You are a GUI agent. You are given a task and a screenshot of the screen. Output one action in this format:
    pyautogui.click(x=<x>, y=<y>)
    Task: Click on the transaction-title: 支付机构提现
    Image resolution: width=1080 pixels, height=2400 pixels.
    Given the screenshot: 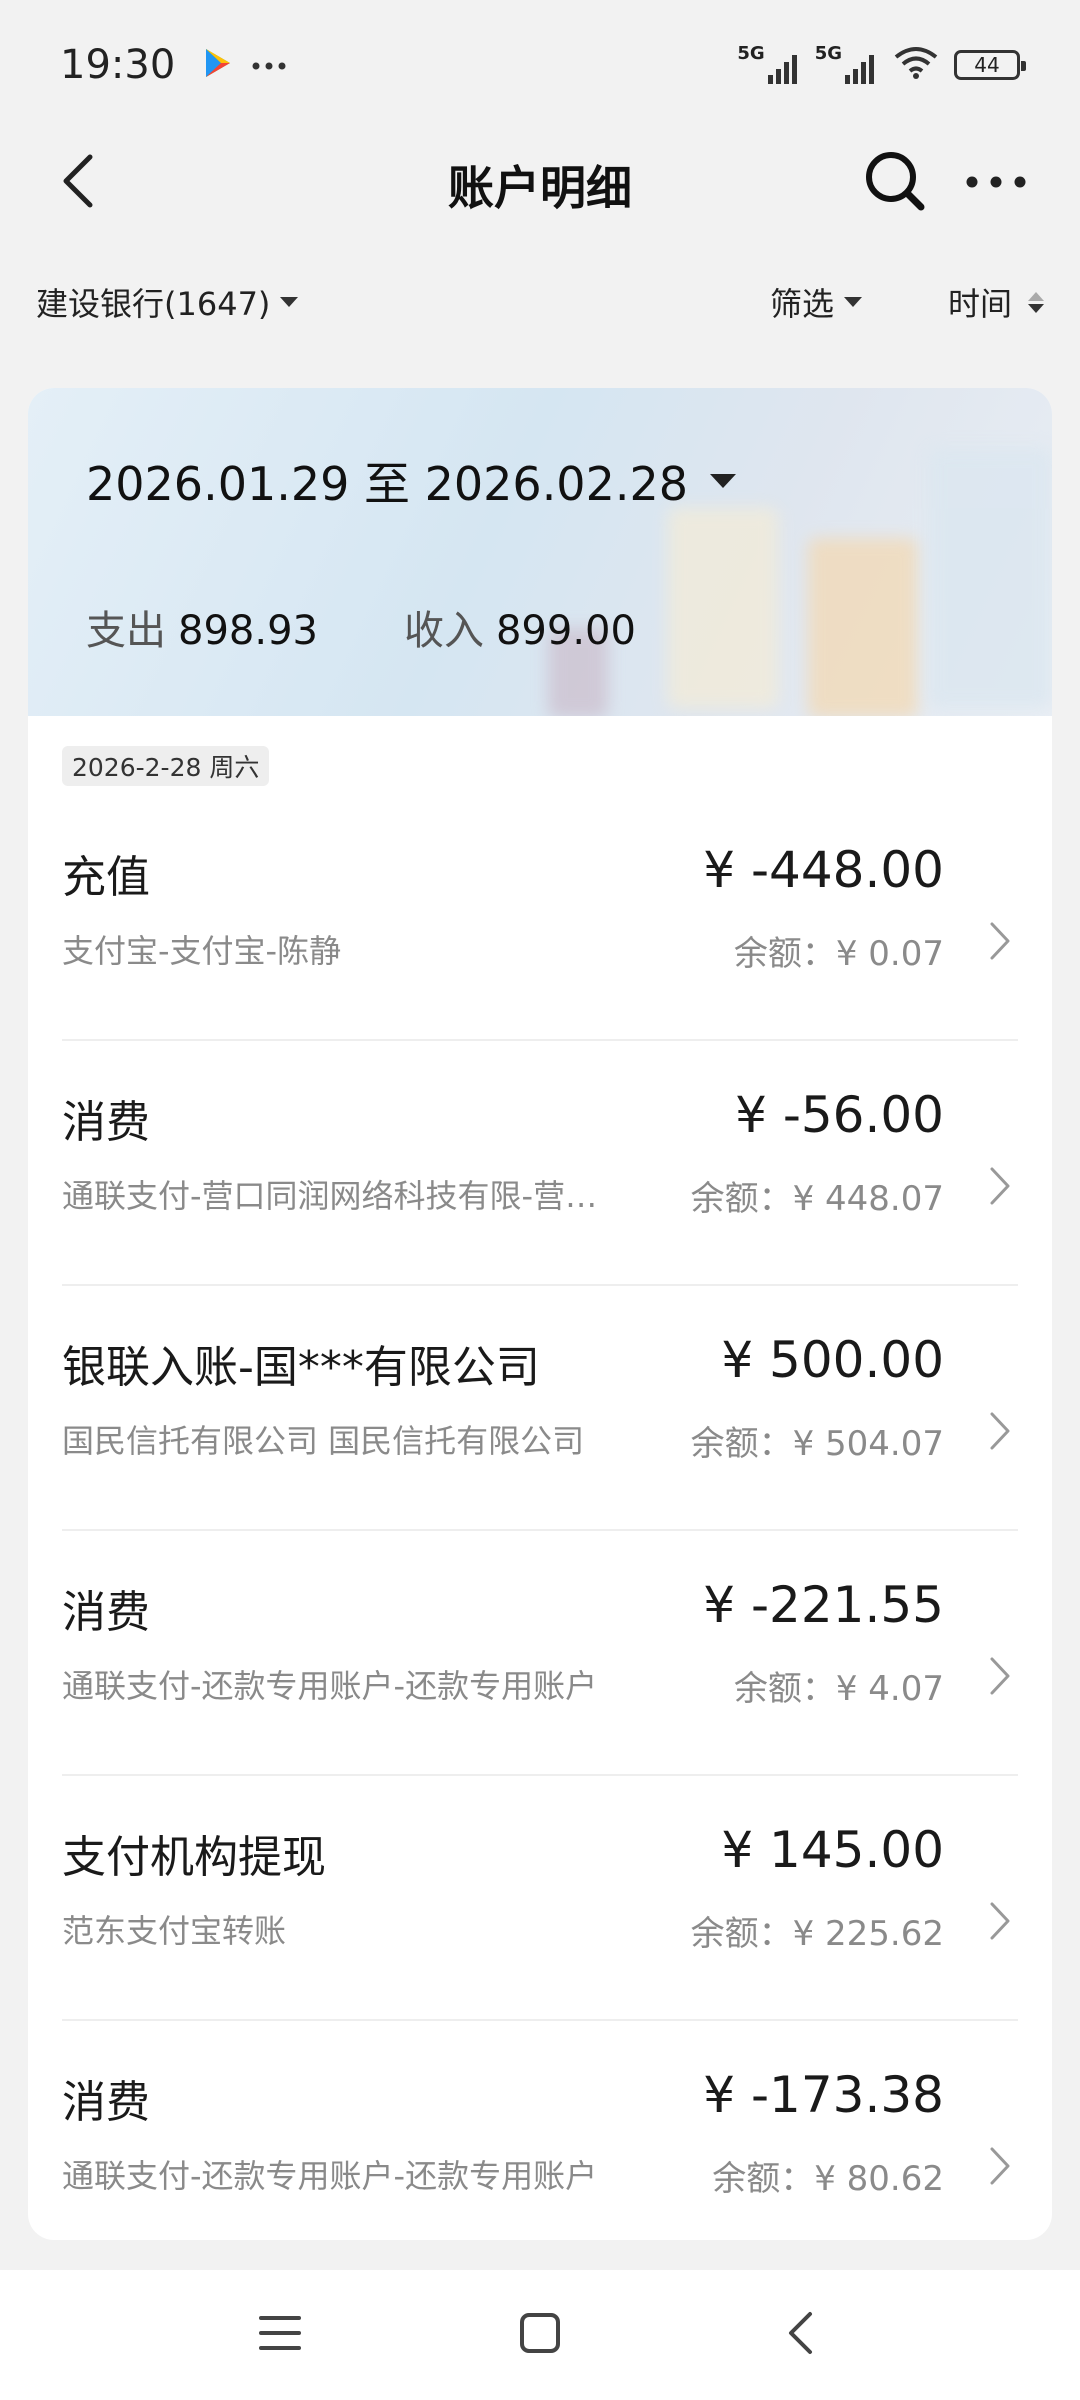 What is the action you would take?
    pyautogui.click(x=194, y=1857)
    